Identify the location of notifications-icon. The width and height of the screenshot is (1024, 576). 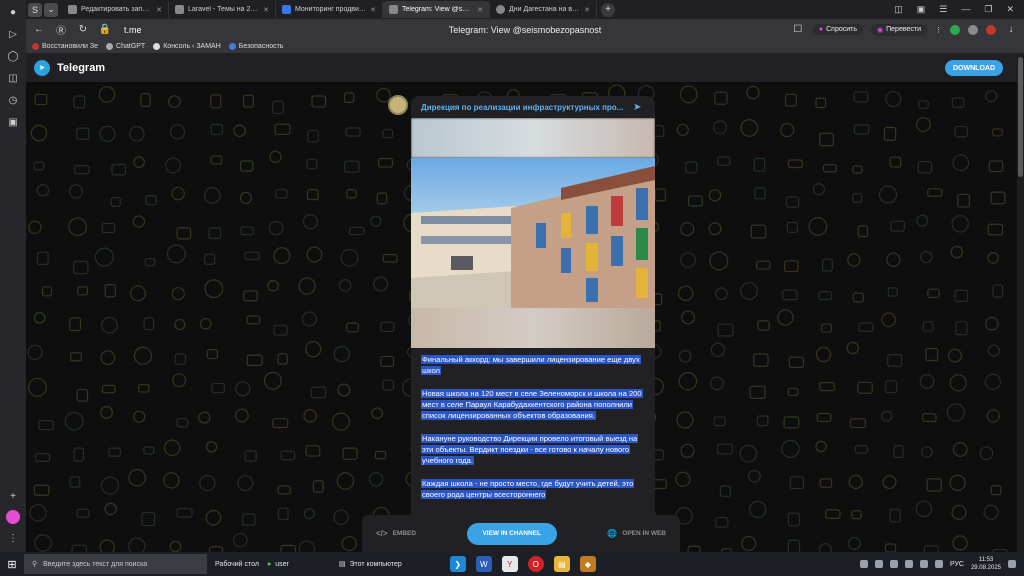
(1012, 564).